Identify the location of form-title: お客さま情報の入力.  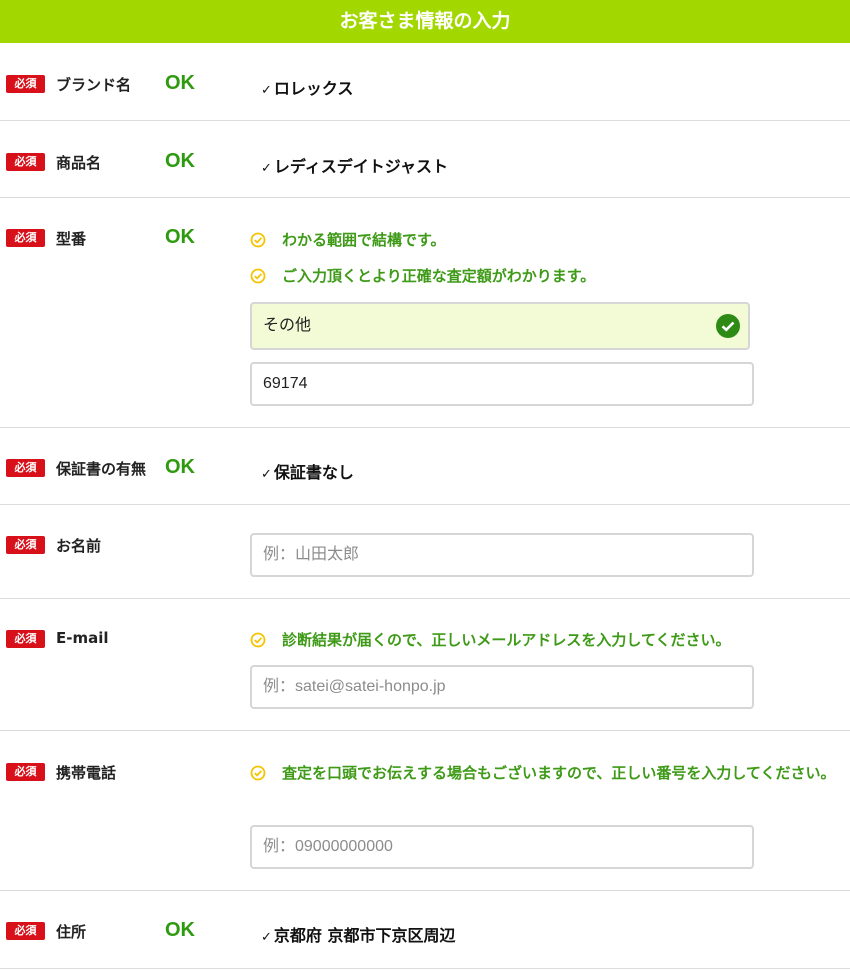
(425, 21).